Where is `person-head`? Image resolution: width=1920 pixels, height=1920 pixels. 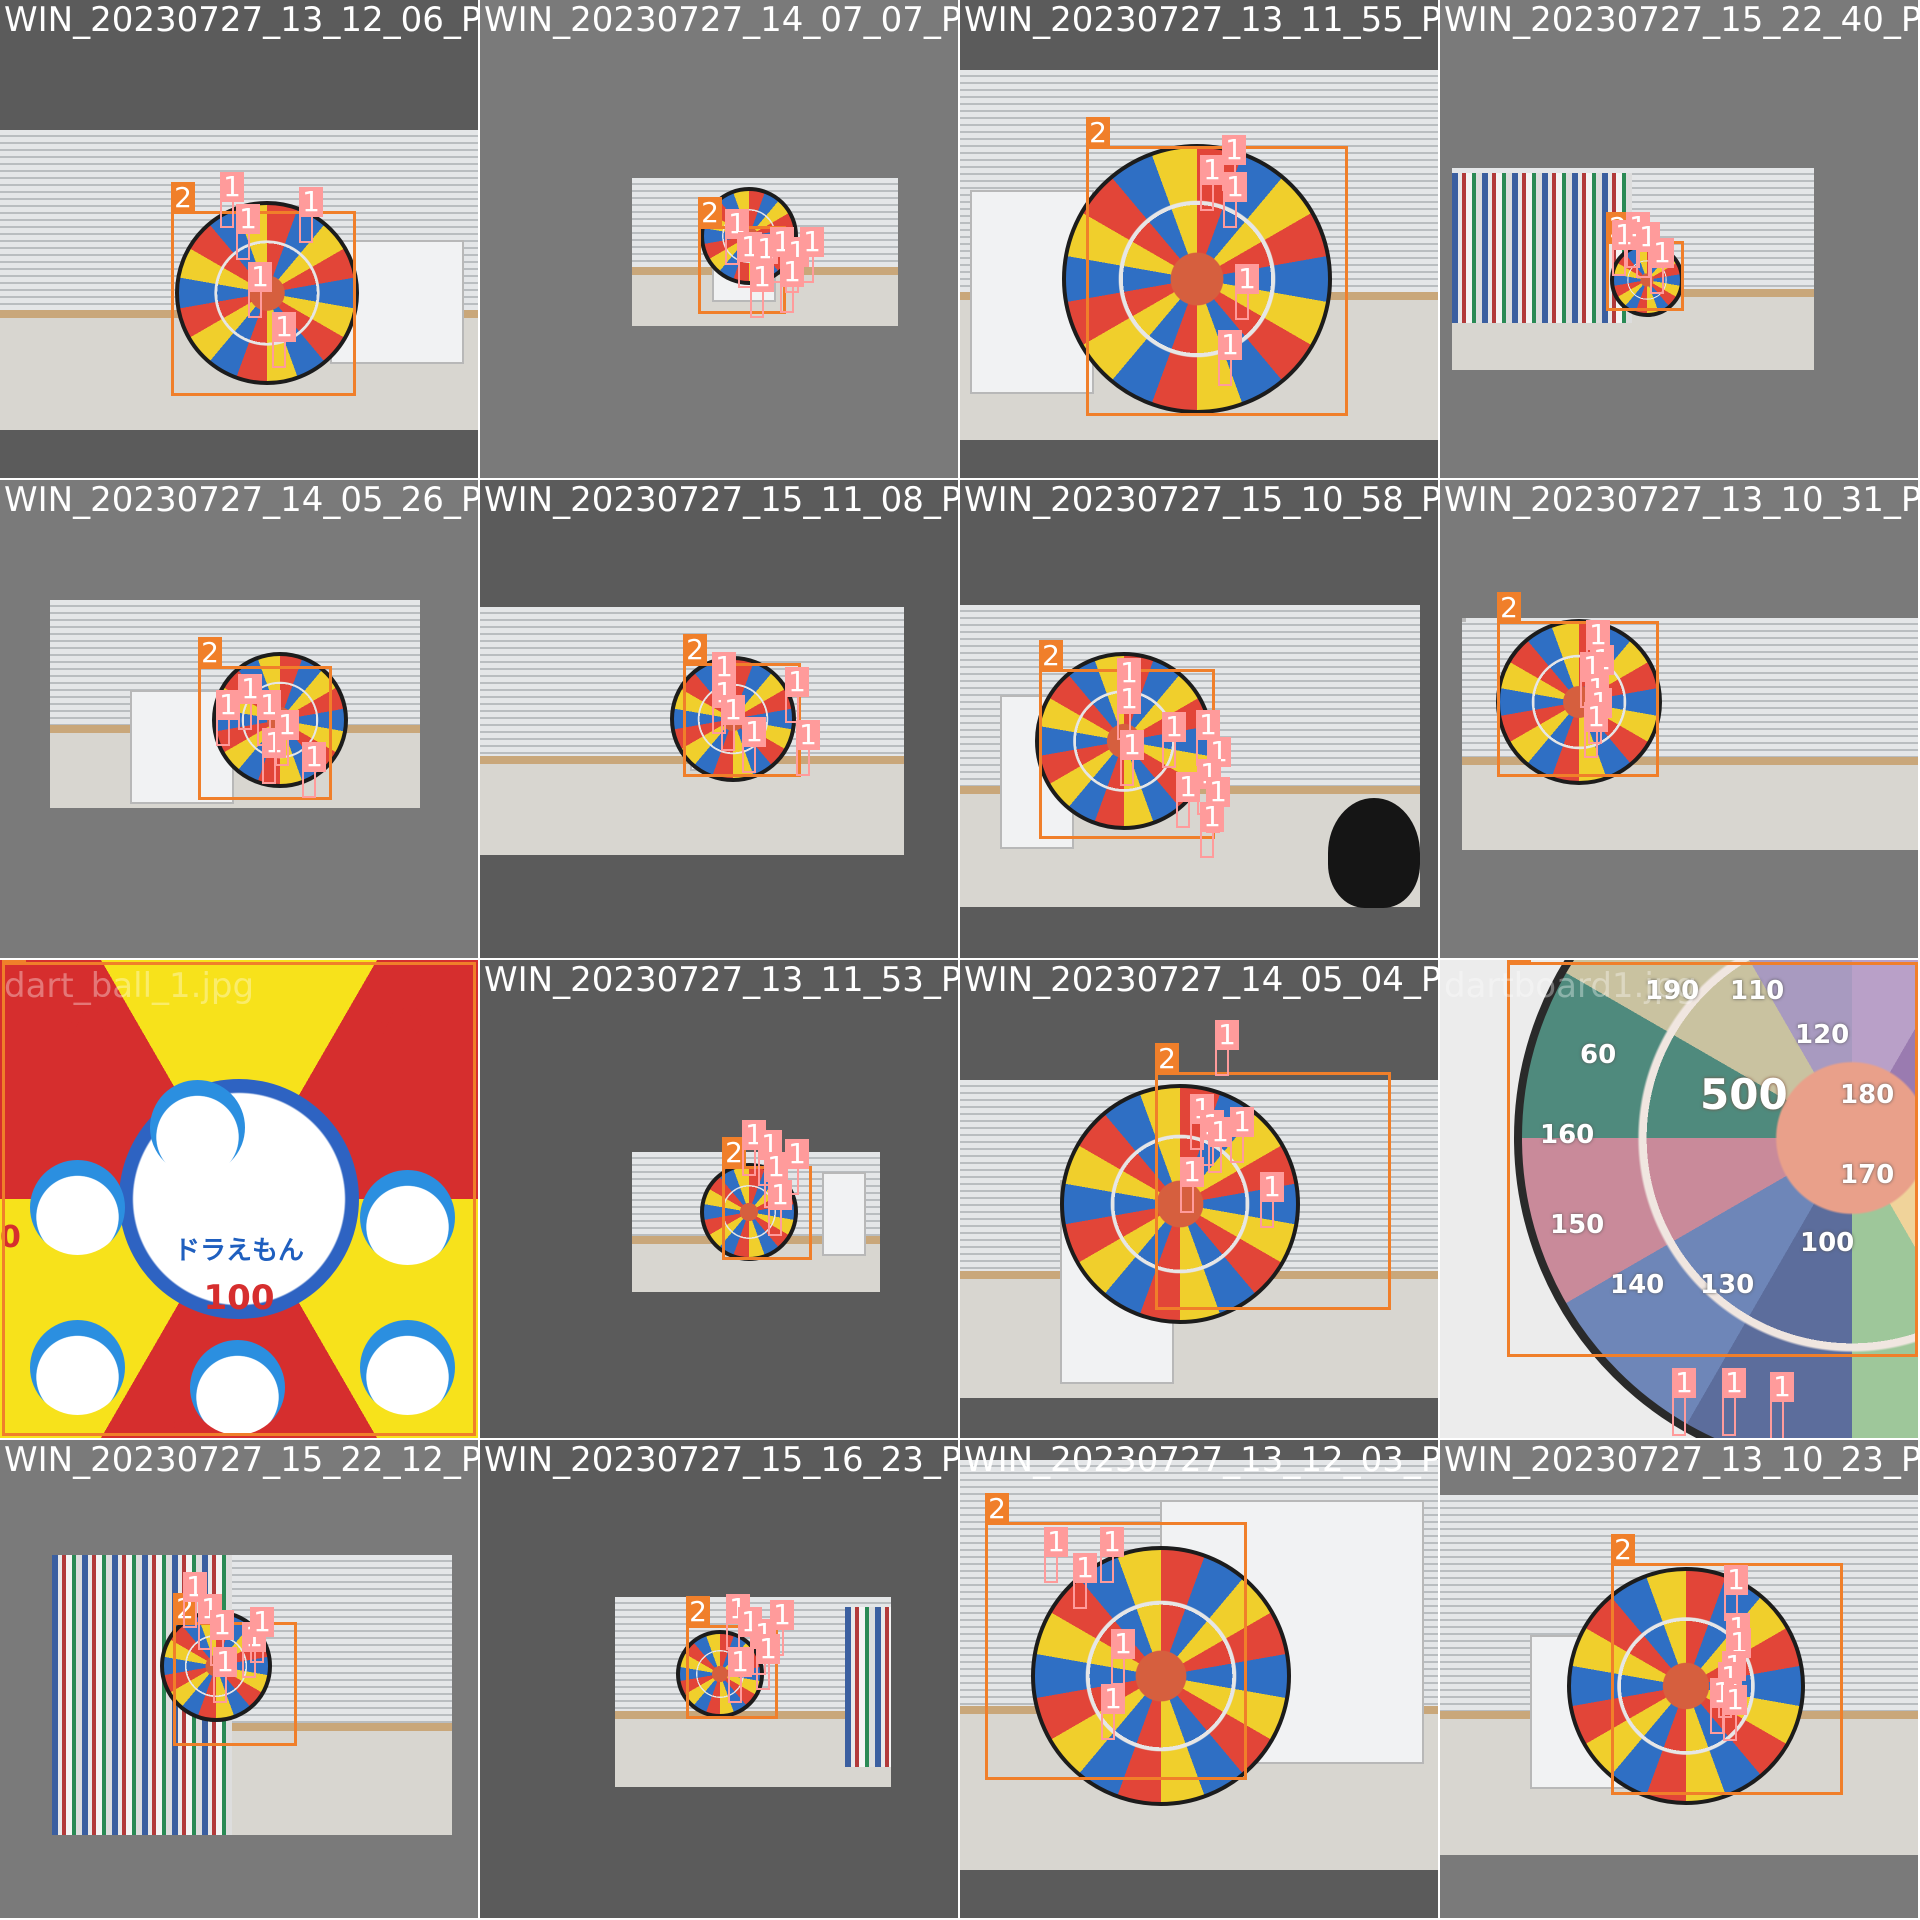
person-head is located at coordinates (1374, 853).